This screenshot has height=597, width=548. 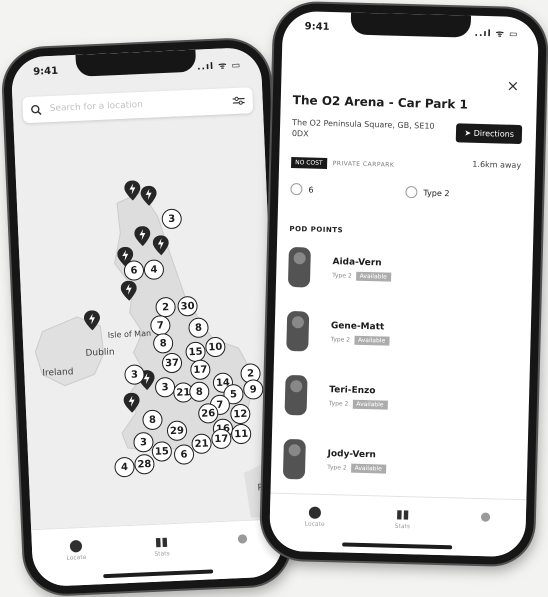 I want to click on pod-item: Aida-Vern Type 2 Available, so click(x=339, y=268).